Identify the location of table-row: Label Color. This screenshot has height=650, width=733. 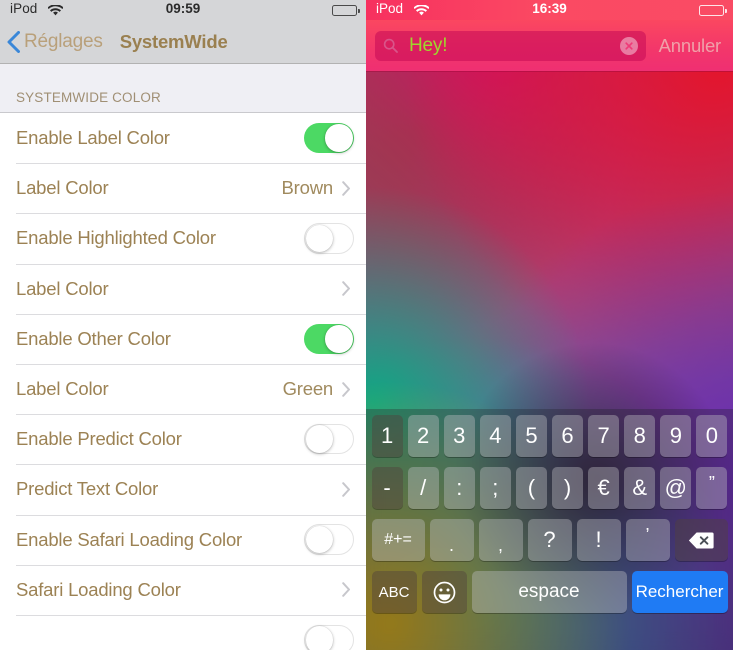
(183, 288).